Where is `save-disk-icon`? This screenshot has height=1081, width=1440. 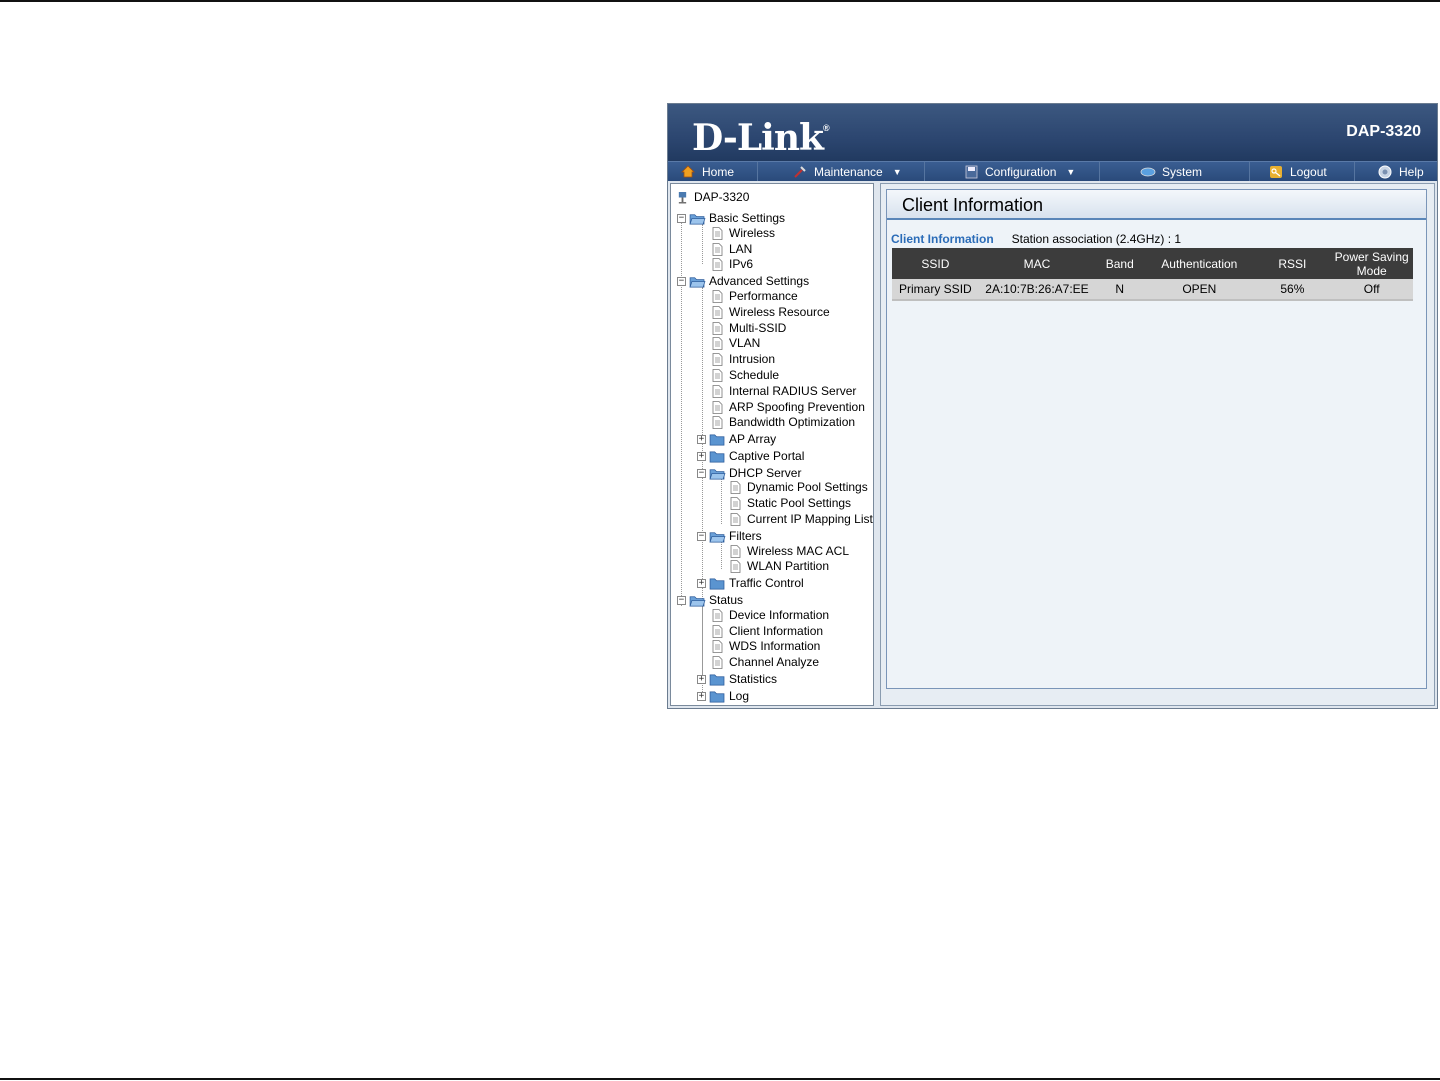
save-disk-icon is located at coordinates (971, 172).